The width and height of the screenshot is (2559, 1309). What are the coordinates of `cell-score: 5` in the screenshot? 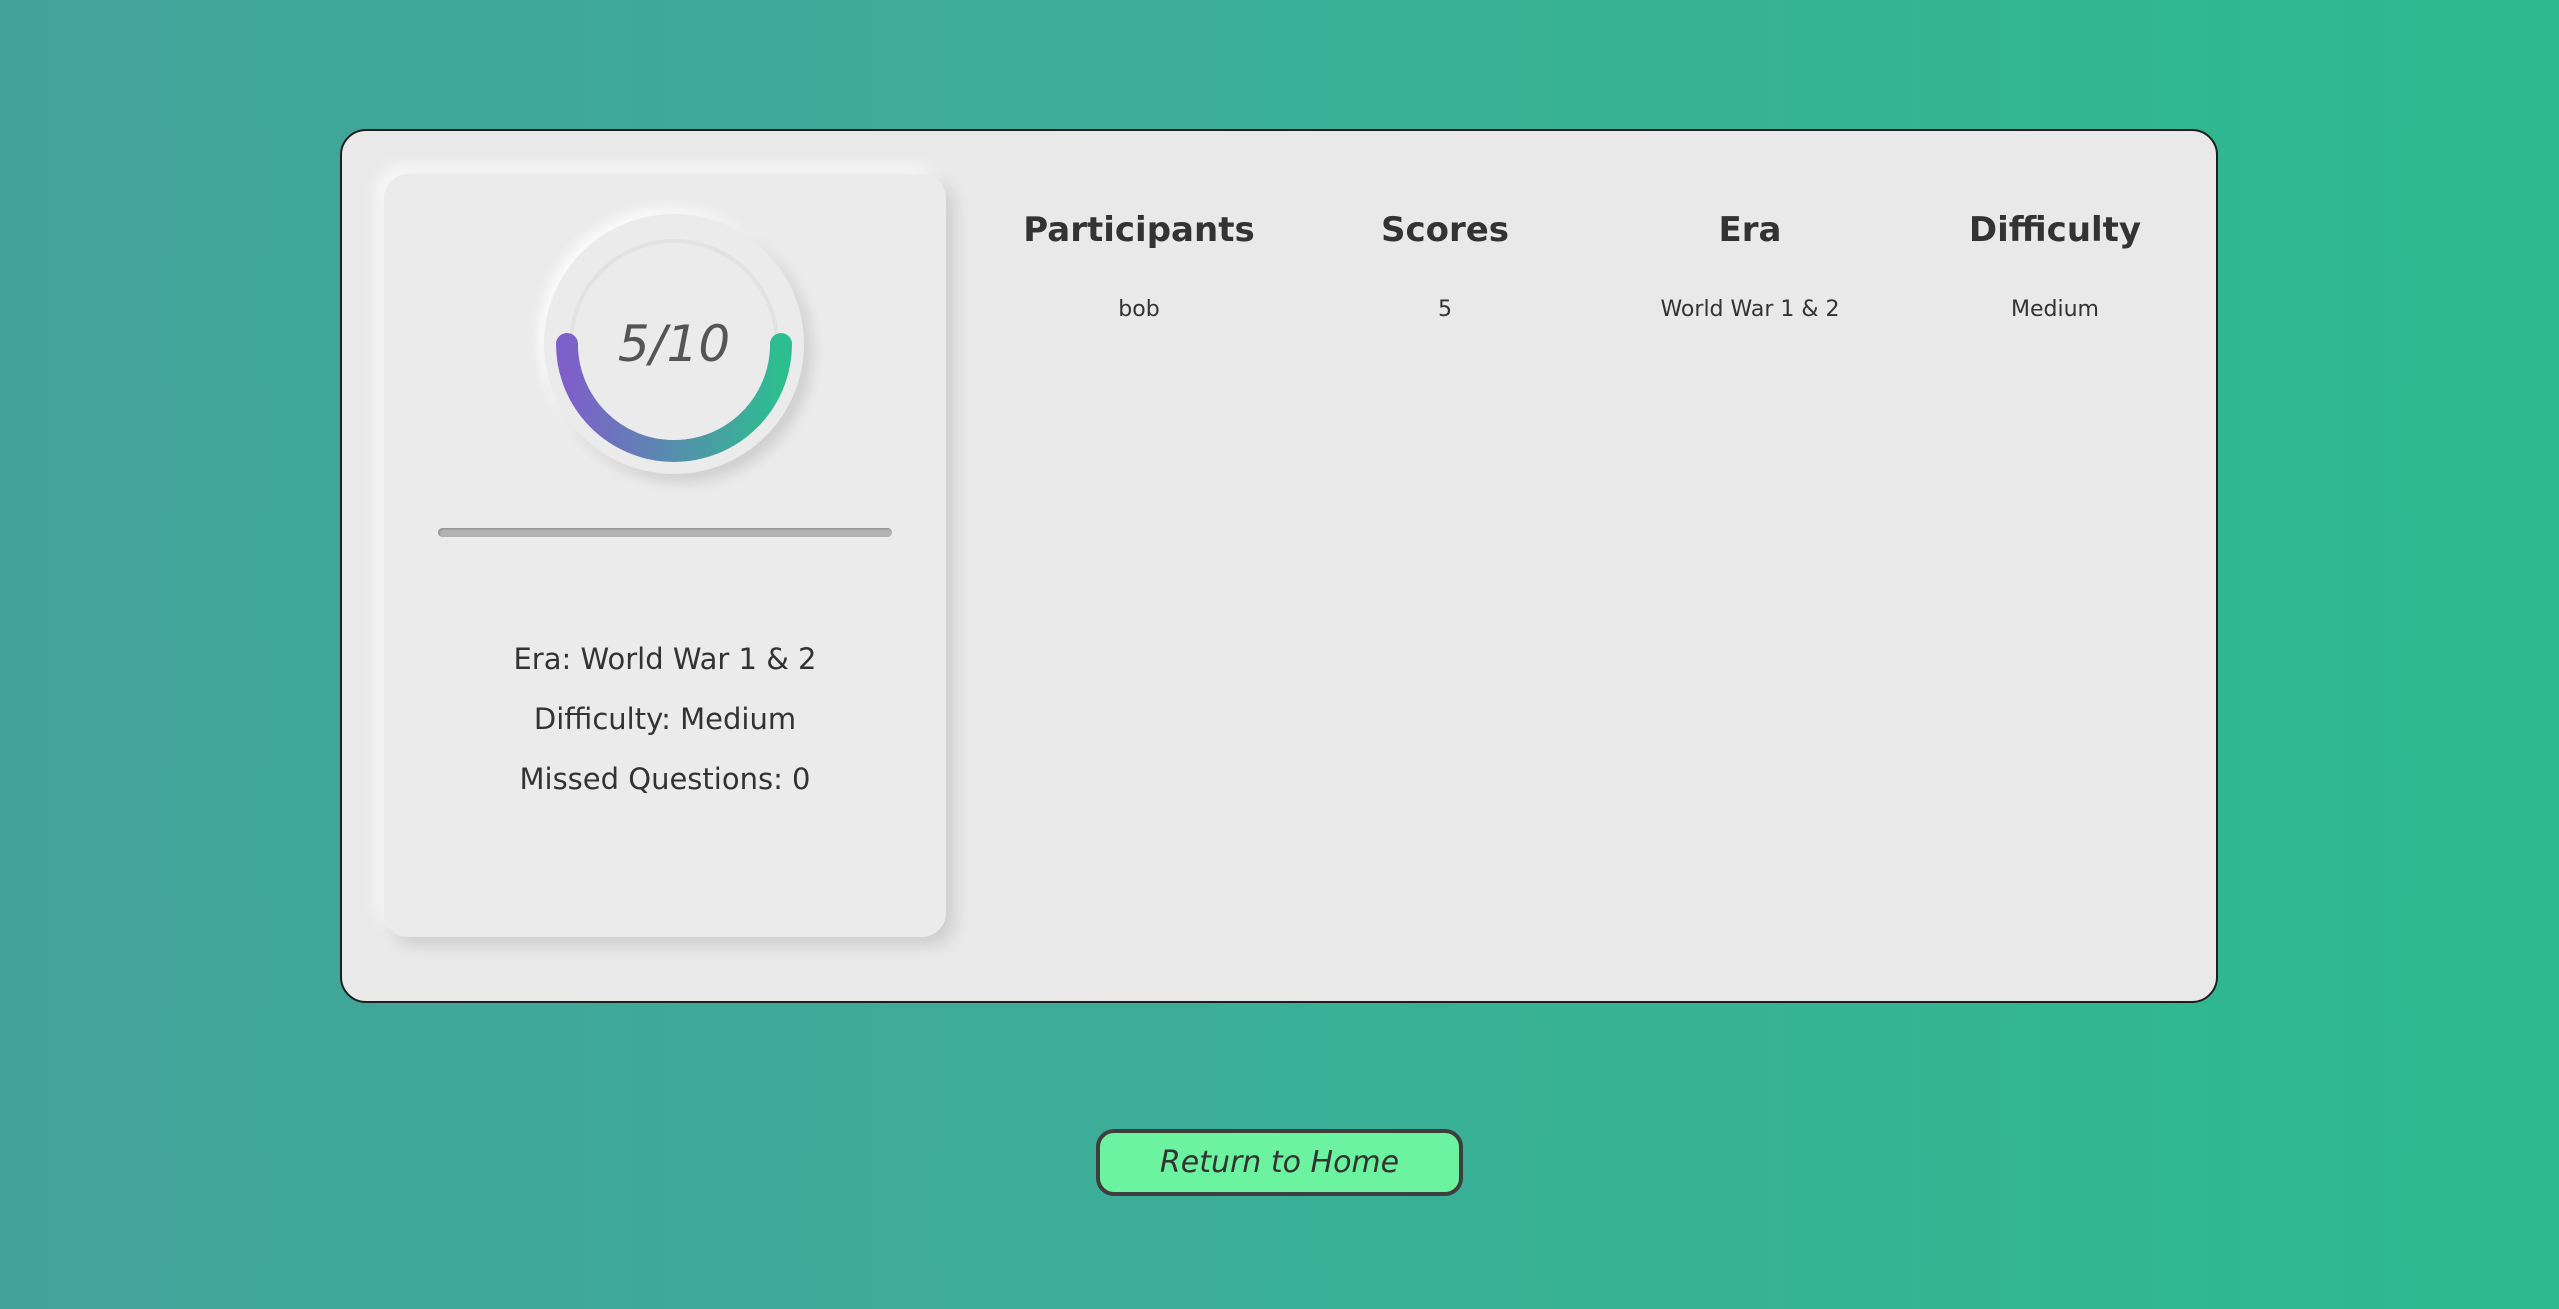 It's located at (1445, 309).